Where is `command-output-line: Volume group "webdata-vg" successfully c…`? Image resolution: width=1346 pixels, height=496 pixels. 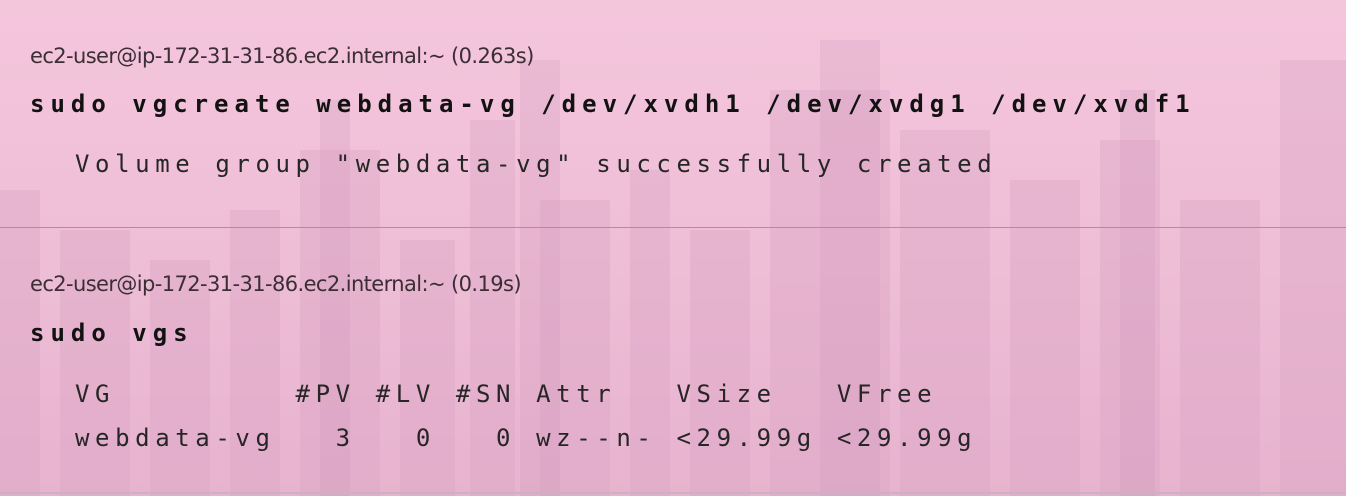 command-output-line: Volume group "webdata-vg" successfully c… is located at coordinates (536, 164).